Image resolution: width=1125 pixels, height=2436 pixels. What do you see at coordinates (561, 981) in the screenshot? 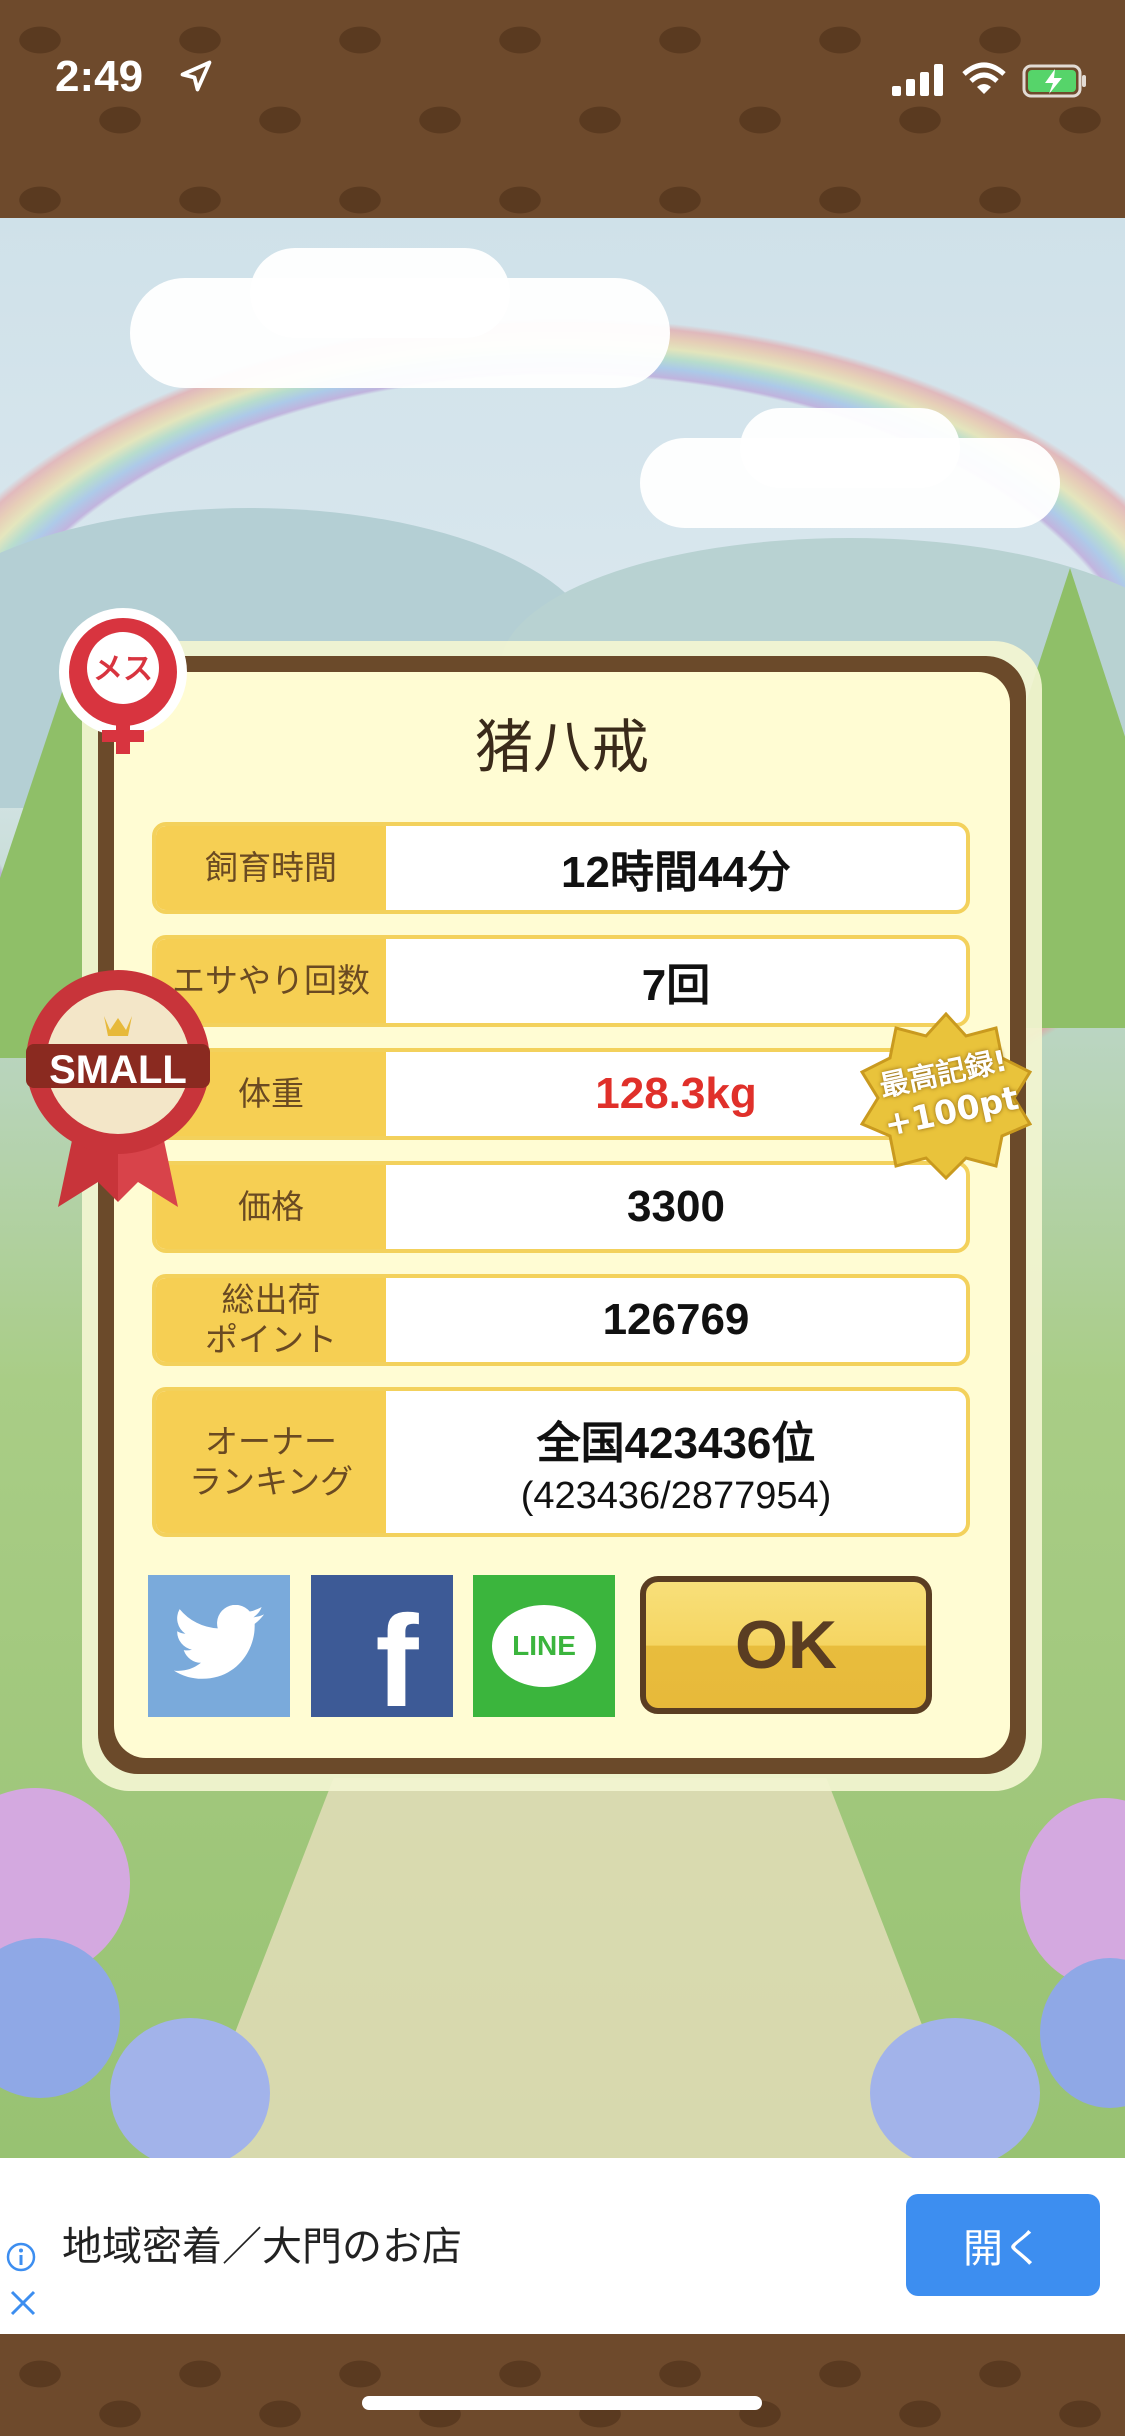
I see `stat-row-feed-count: エサやり回数 7回` at bounding box center [561, 981].